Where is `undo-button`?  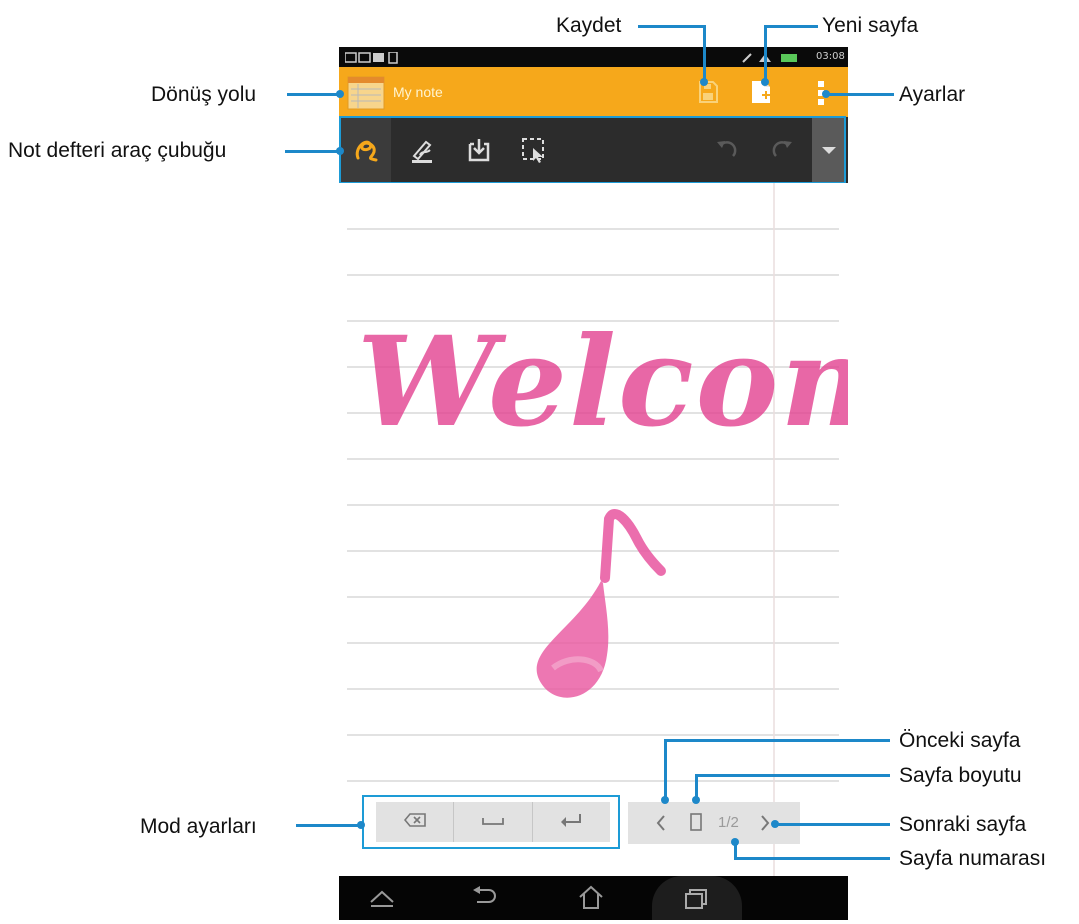
undo-button is located at coordinates (727, 150).